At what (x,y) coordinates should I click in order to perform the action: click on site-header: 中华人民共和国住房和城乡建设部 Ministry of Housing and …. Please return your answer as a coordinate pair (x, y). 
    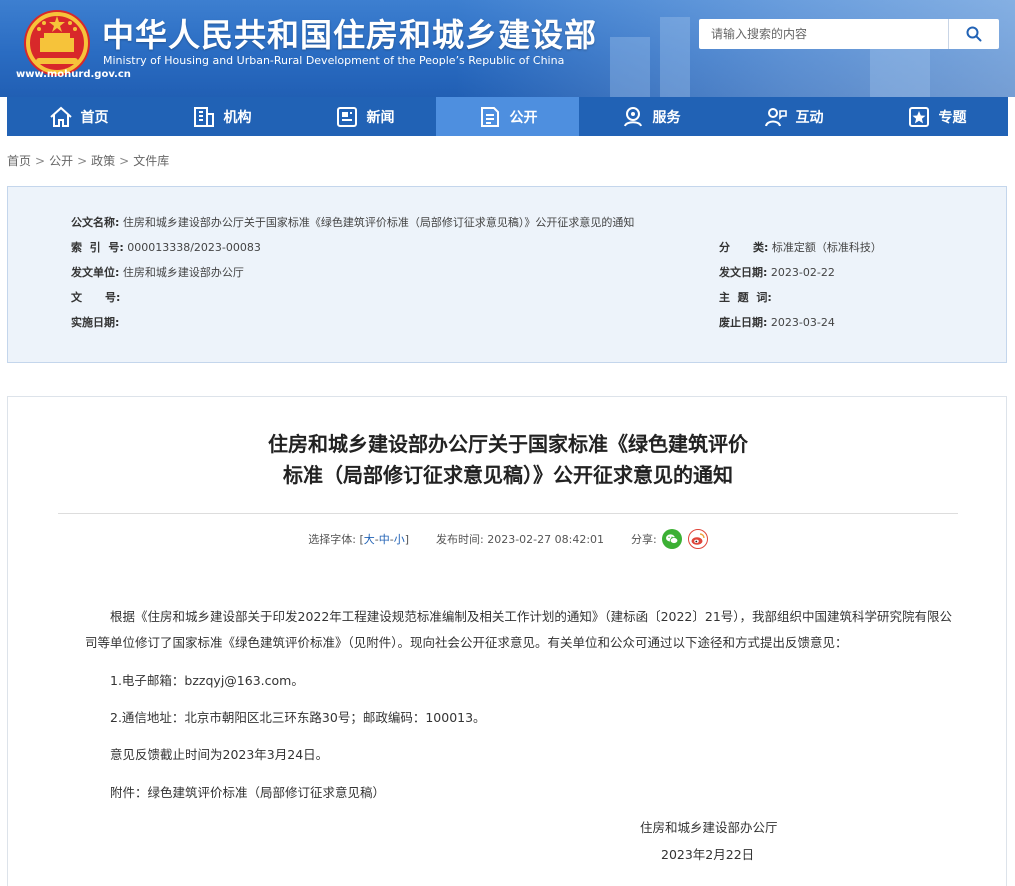
    Looking at the image, I should click on (507, 48).